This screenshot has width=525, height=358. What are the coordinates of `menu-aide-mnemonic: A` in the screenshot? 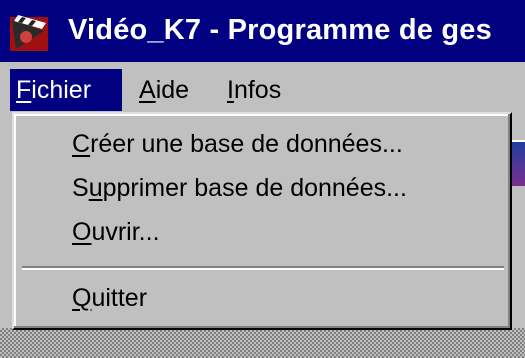 It's located at (147, 90).